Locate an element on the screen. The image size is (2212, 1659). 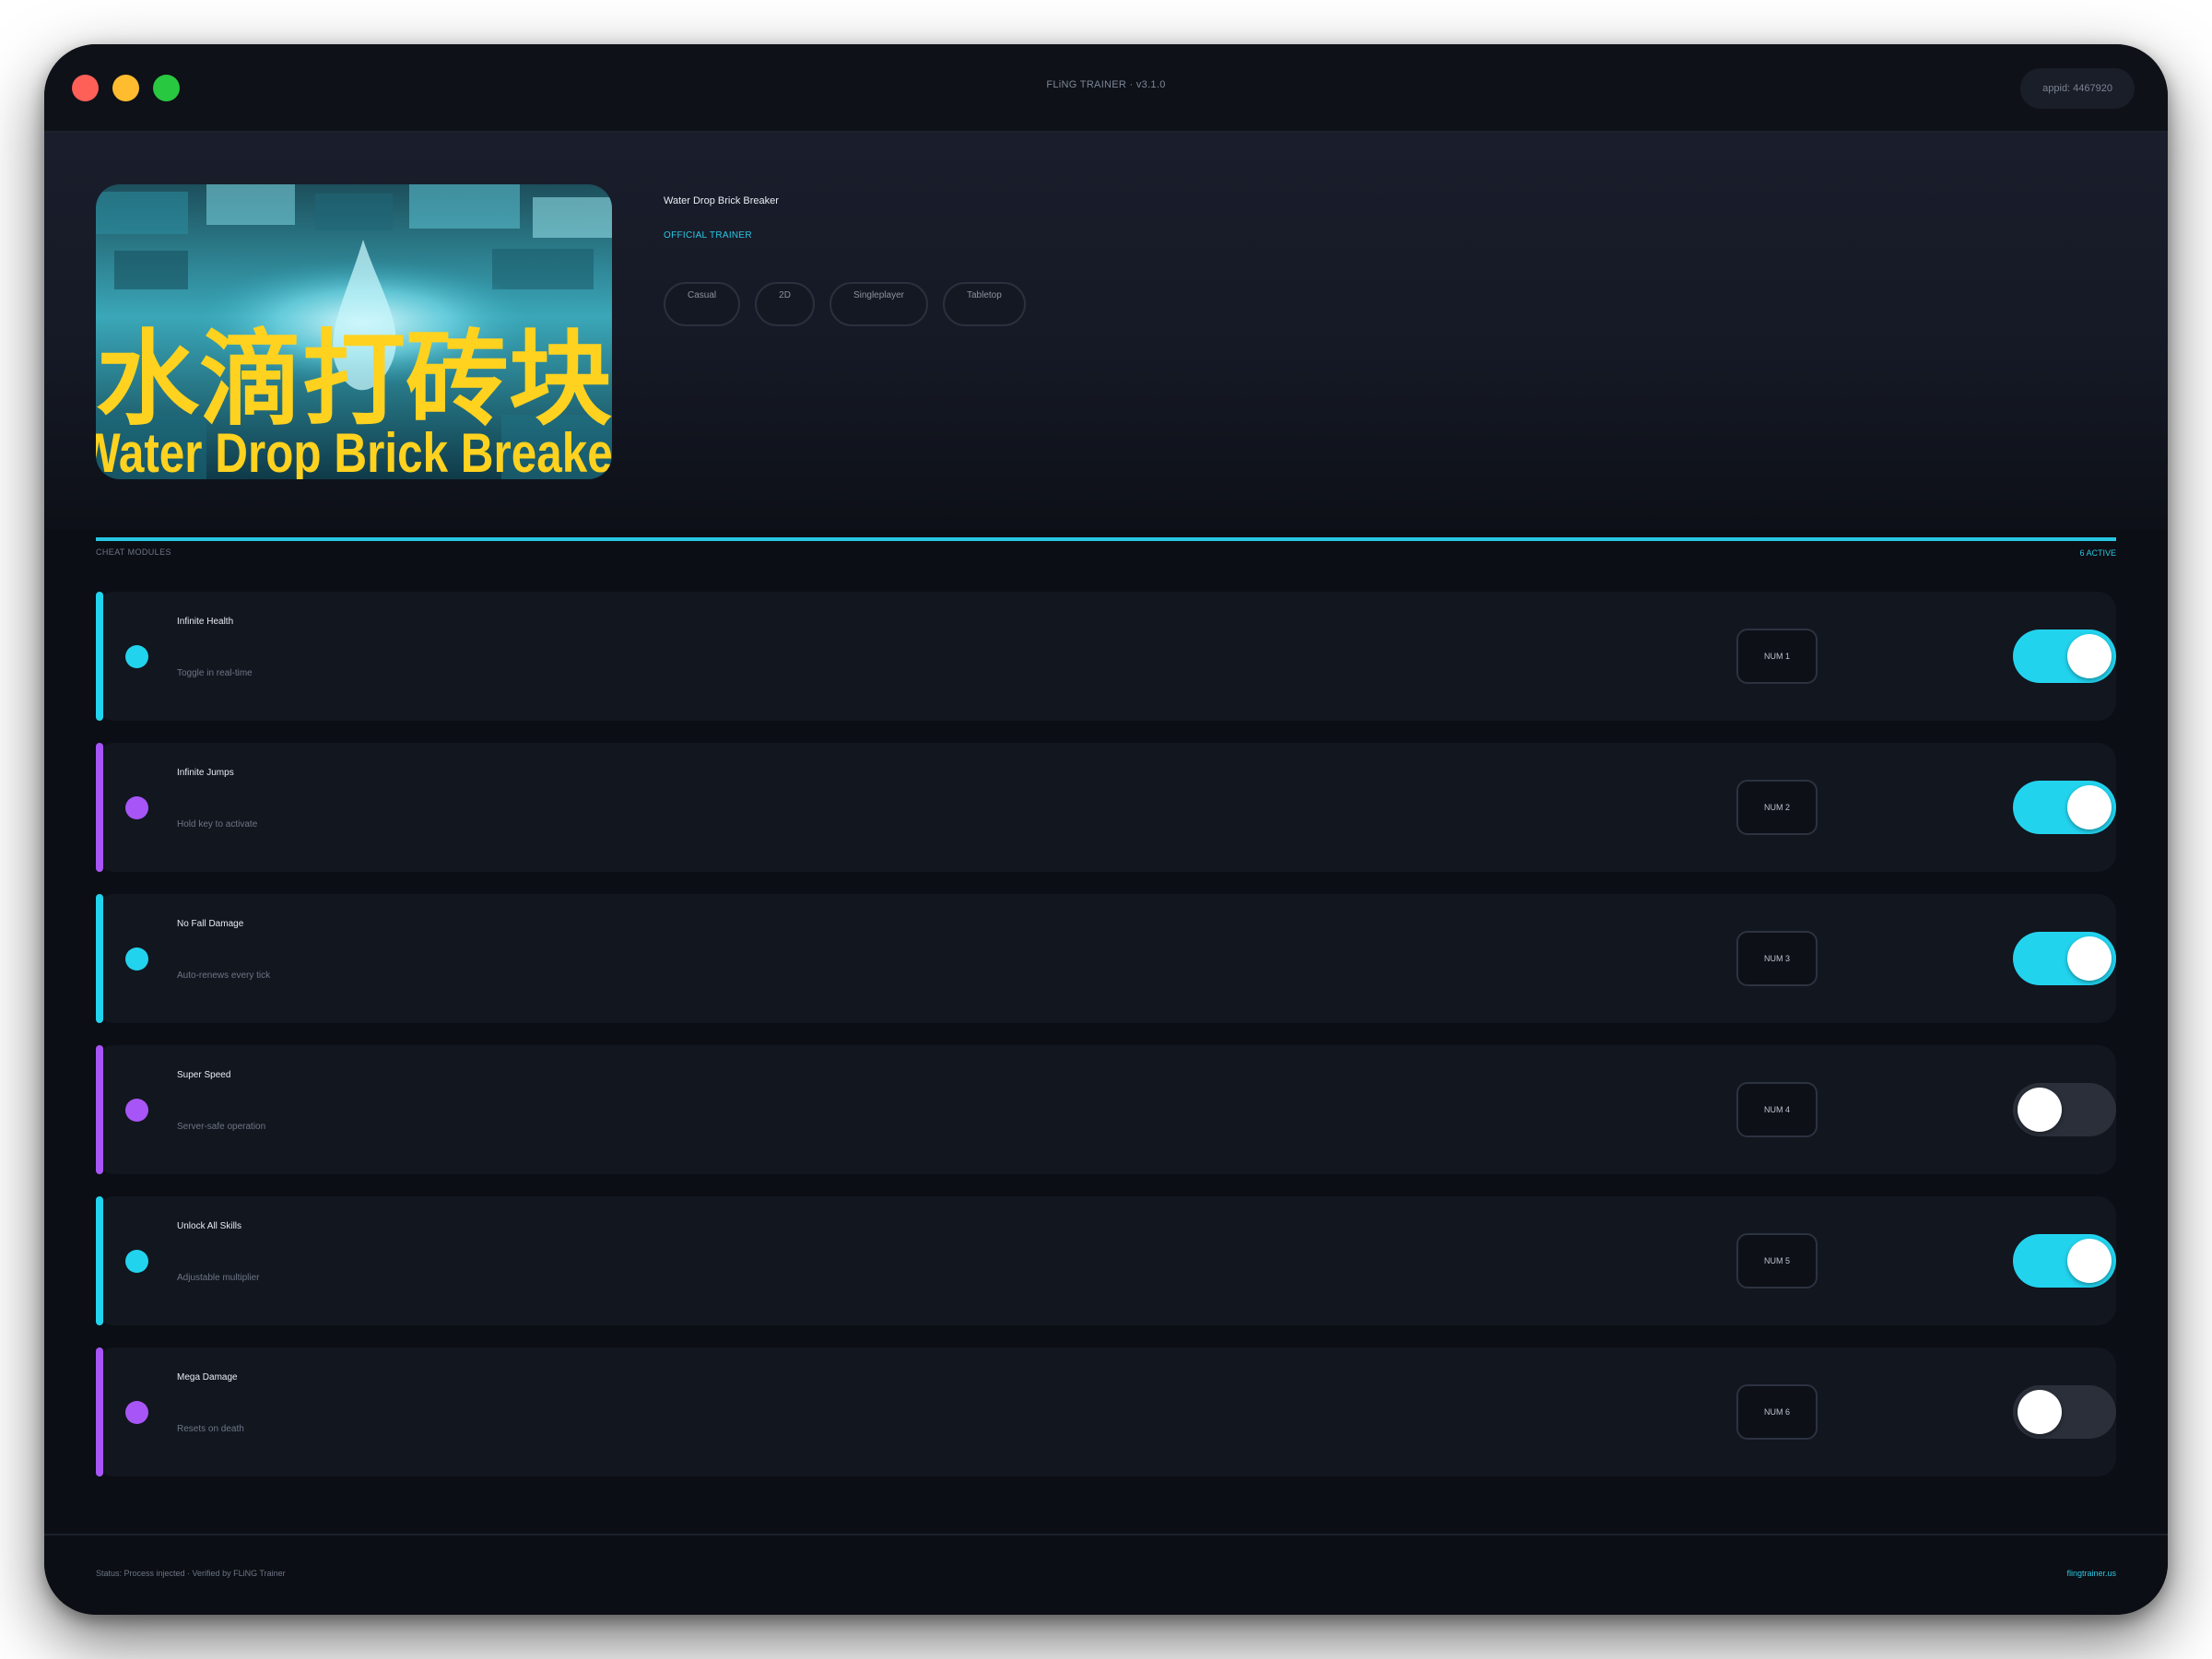
game-tags: Casual 2D Singleplayer Tabletop is located at coordinates (852, 304).